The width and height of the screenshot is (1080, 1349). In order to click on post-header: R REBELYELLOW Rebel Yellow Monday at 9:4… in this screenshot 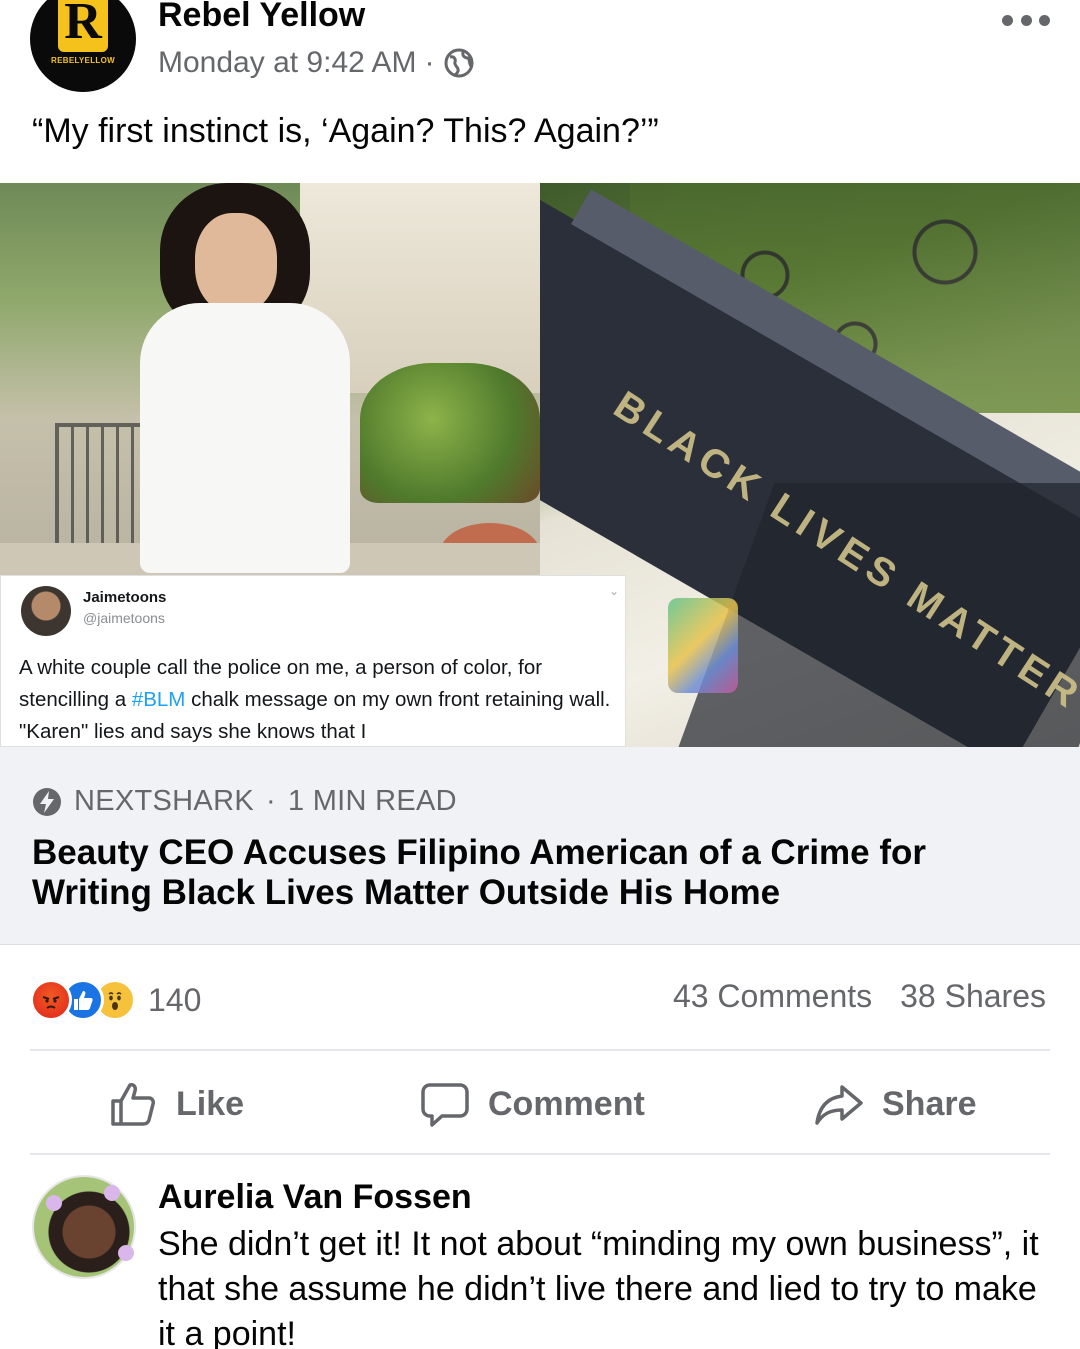, I will do `click(540, 50)`.